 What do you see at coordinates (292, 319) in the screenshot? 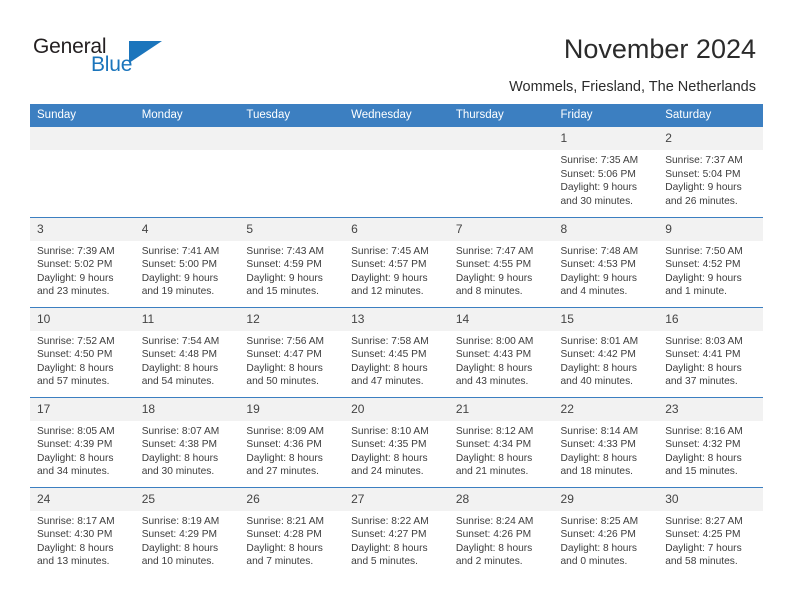
I see `day-number: 12` at bounding box center [292, 319].